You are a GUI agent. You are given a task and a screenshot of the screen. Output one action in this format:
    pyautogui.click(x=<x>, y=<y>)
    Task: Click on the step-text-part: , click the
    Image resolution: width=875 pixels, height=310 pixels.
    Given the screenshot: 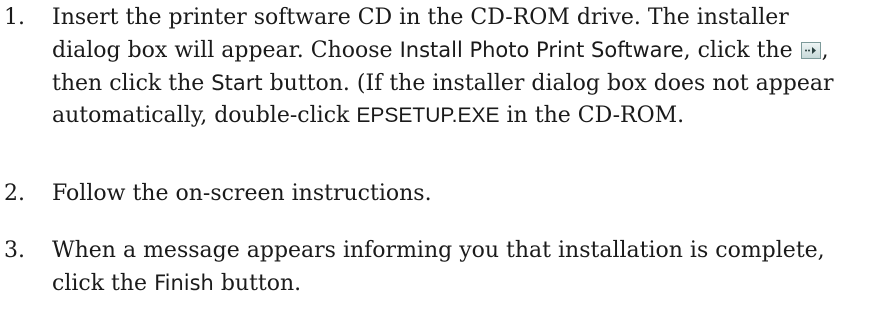 What is the action you would take?
    pyautogui.click(x=741, y=50)
    